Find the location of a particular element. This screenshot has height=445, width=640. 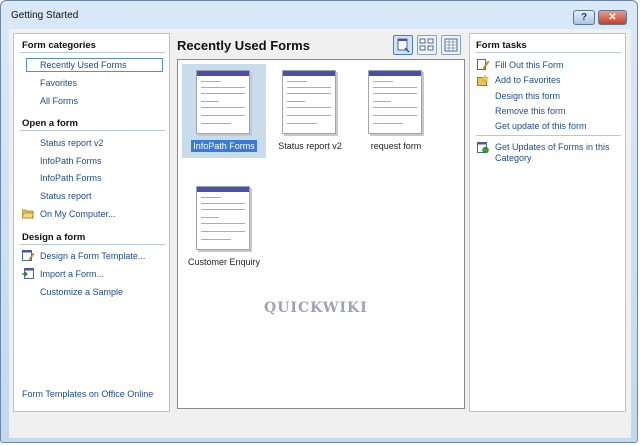

form-tile-label: Status report v2 is located at coordinates (310, 146).